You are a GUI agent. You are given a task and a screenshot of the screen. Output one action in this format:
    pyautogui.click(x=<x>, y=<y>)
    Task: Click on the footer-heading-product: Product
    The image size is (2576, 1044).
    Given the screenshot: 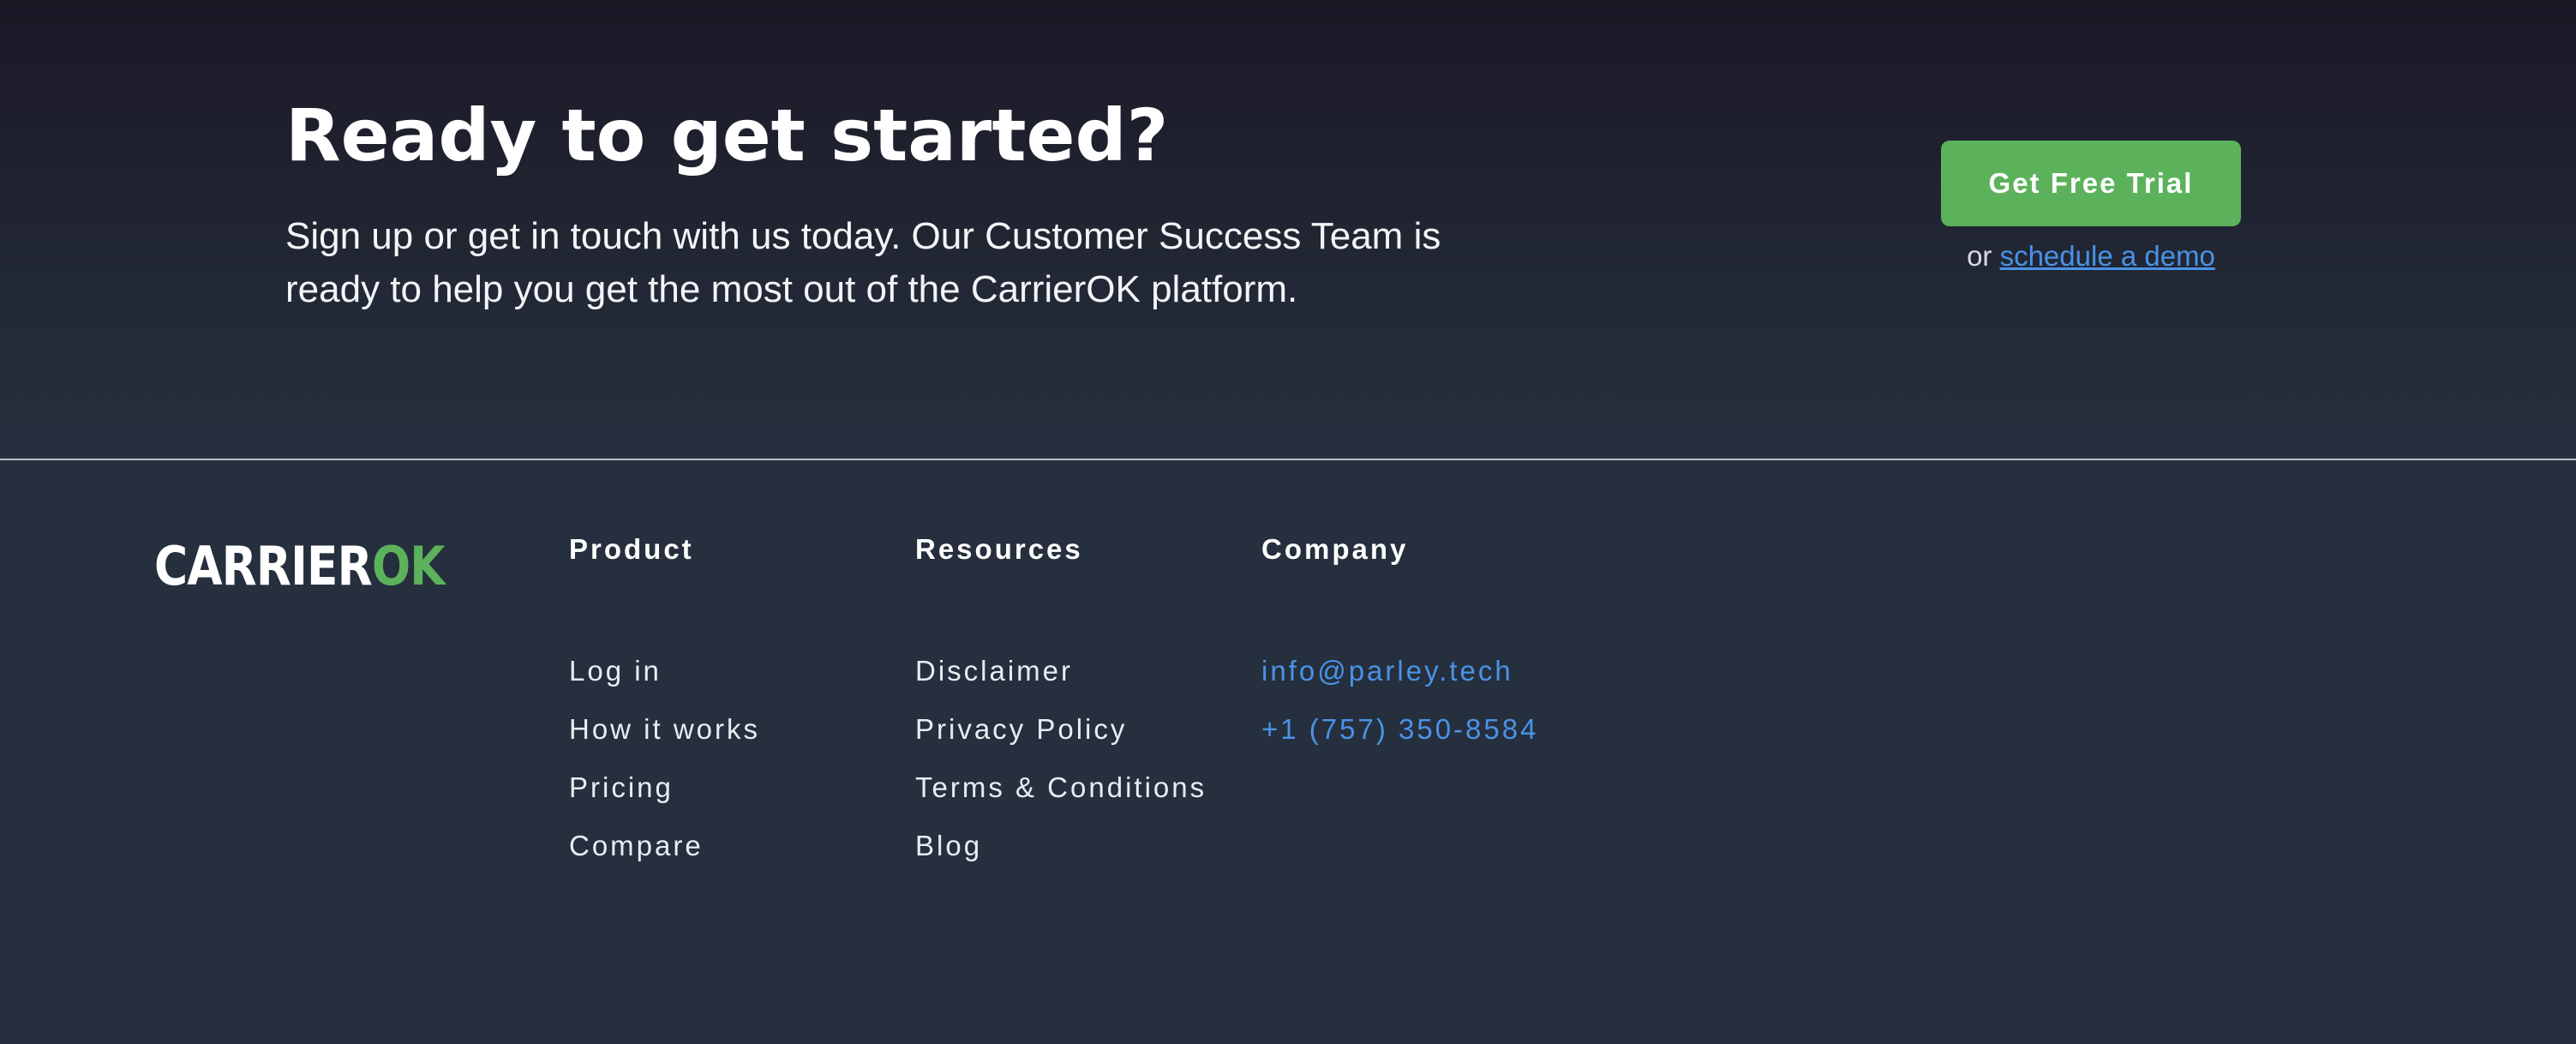 What is the action you would take?
    pyautogui.click(x=631, y=549)
    